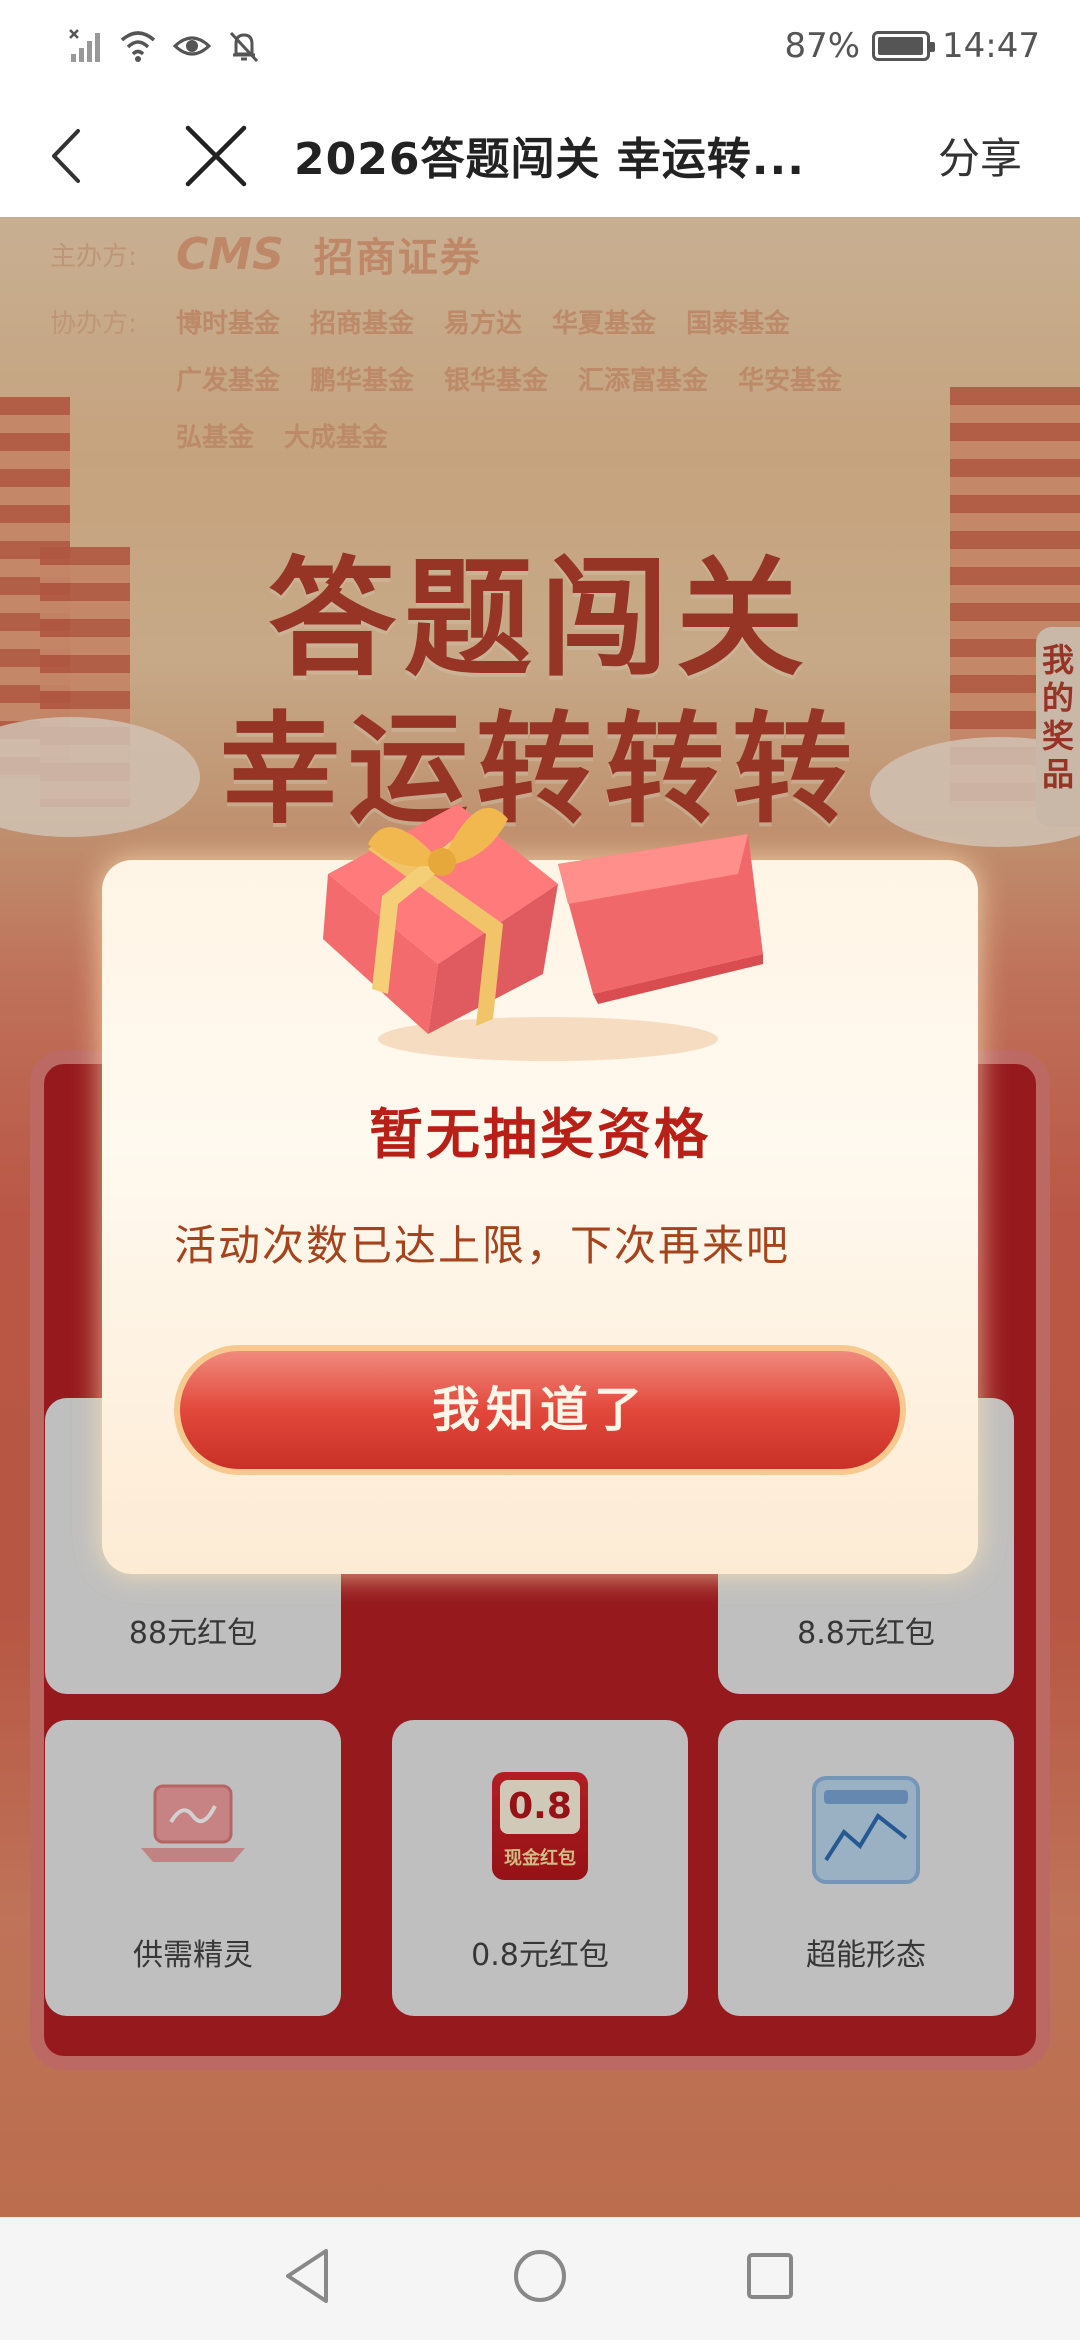  I want to click on dialog-title: 暂无抽奖资格, so click(540, 1134).